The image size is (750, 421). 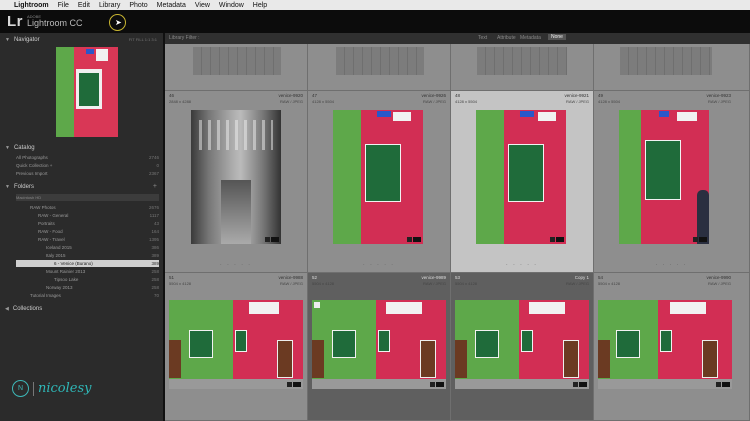 What do you see at coordinates (32, 173) in the screenshot?
I see `catalog-item-label: Previous Import` at bounding box center [32, 173].